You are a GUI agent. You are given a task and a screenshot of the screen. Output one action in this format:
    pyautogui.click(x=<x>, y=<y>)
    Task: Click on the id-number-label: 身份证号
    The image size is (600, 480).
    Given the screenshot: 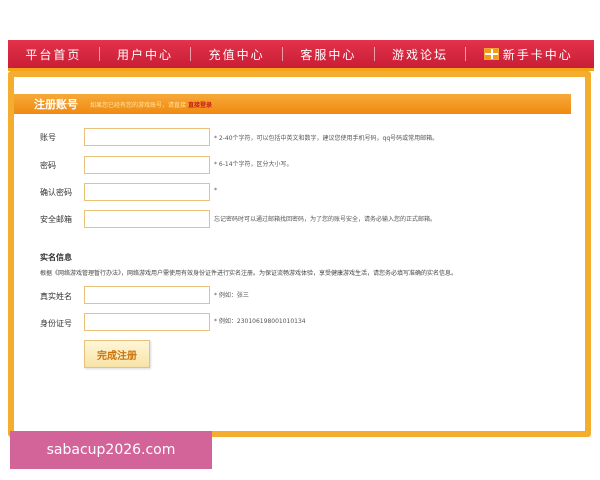 What is the action you would take?
    pyautogui.click(x=56, y=323)
    